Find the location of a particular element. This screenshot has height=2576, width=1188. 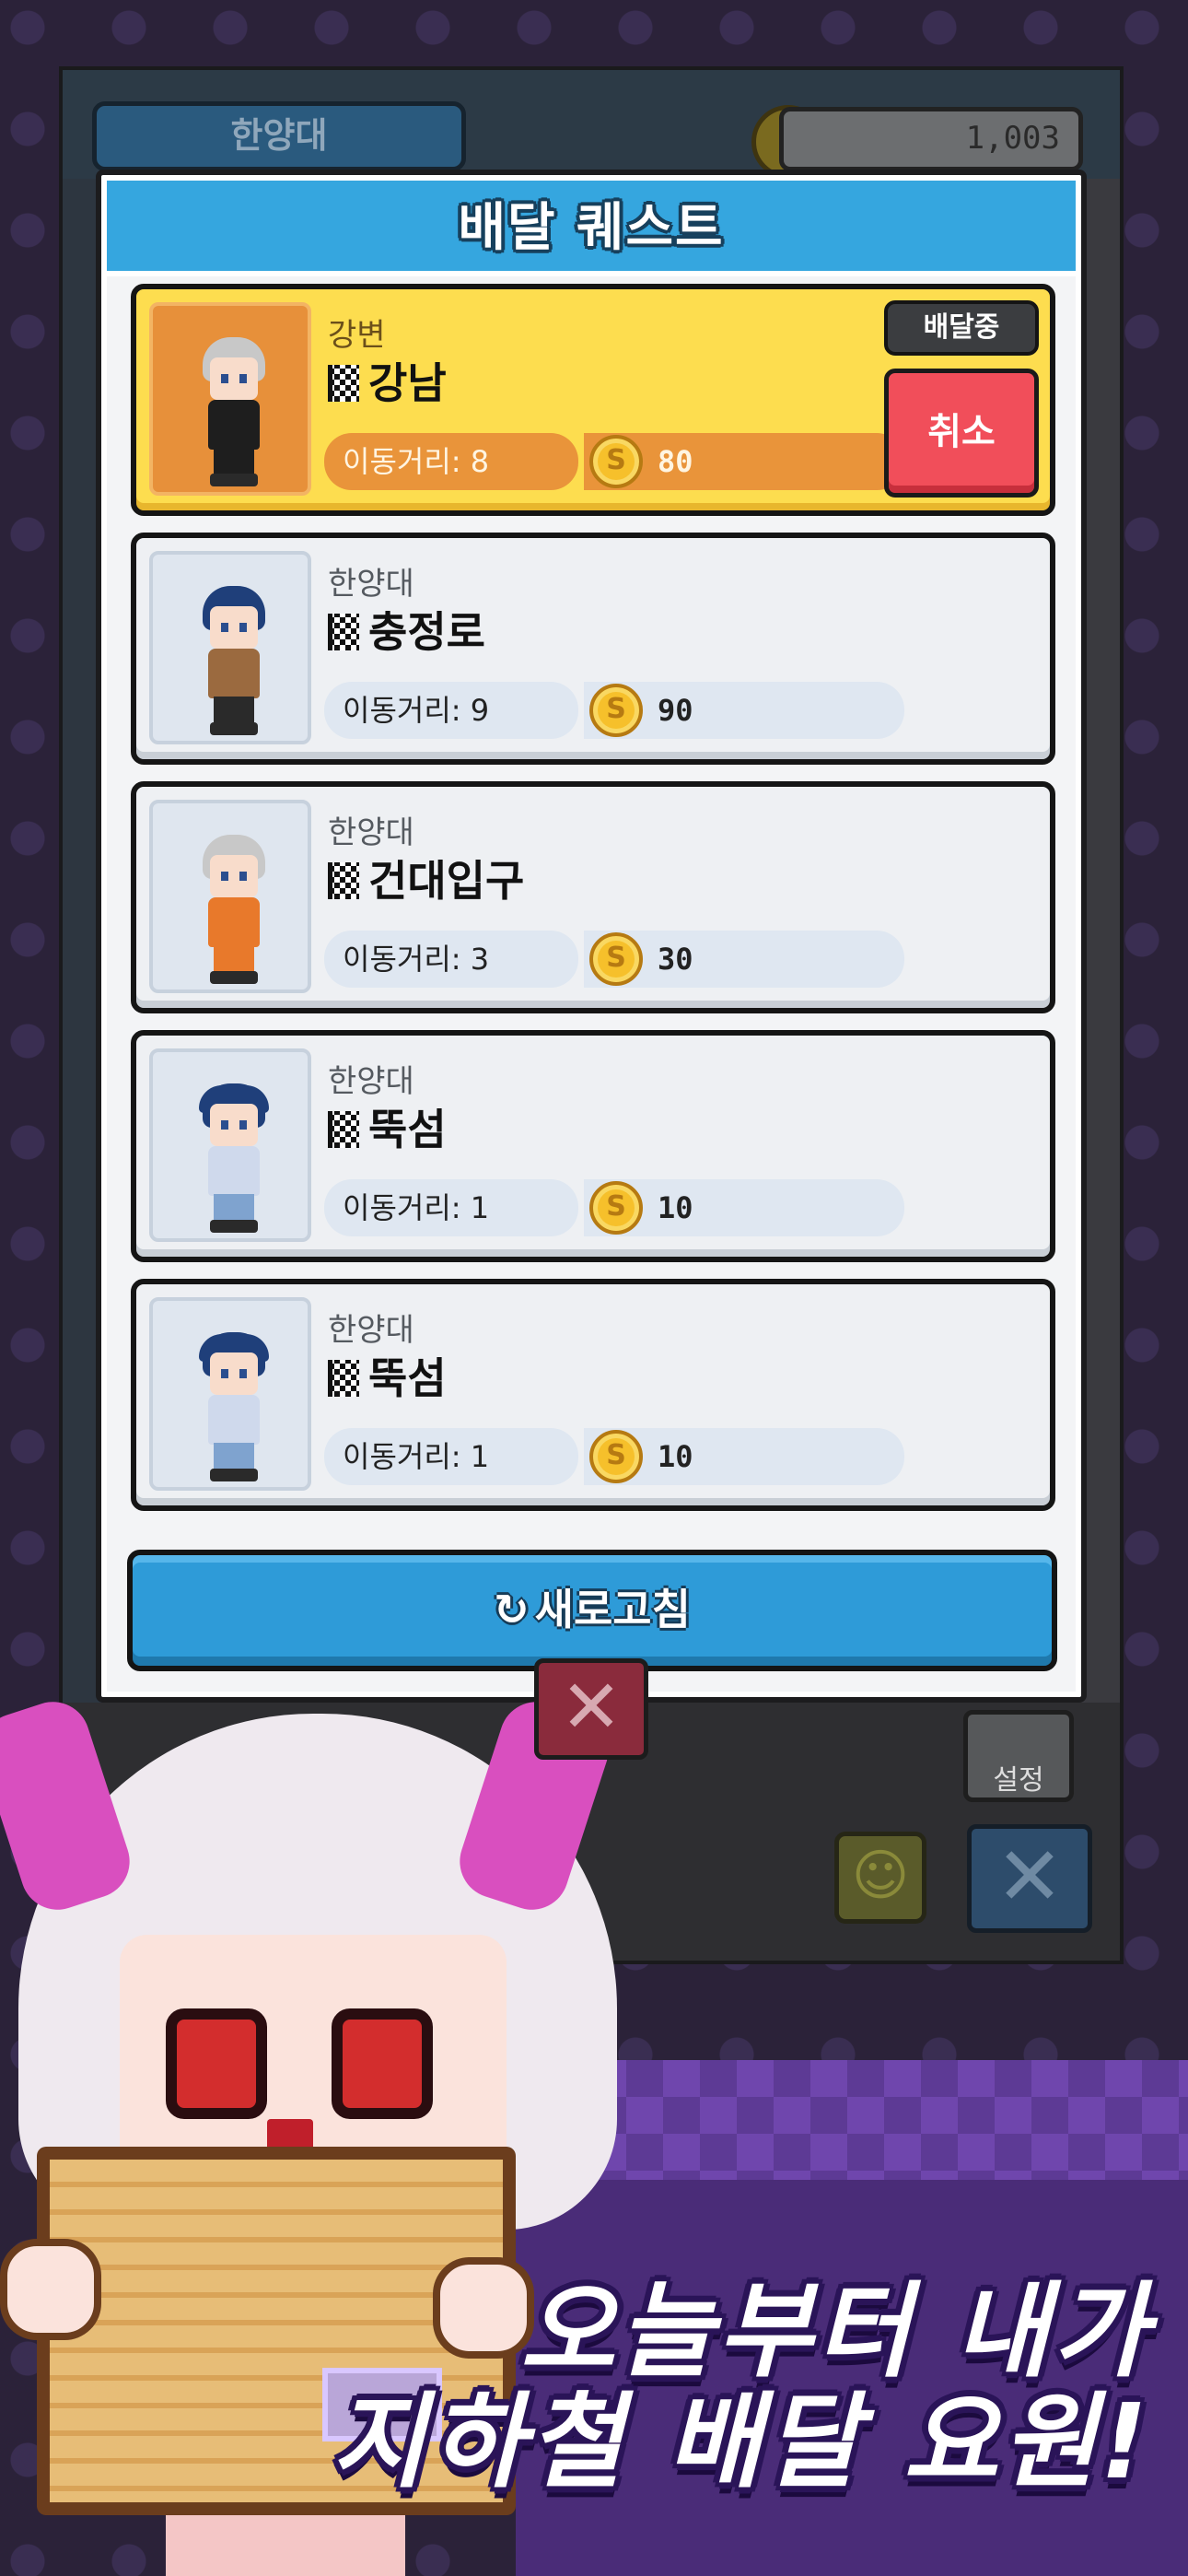

quest-destination: 건대입구 is located at coordinates (446, 881).